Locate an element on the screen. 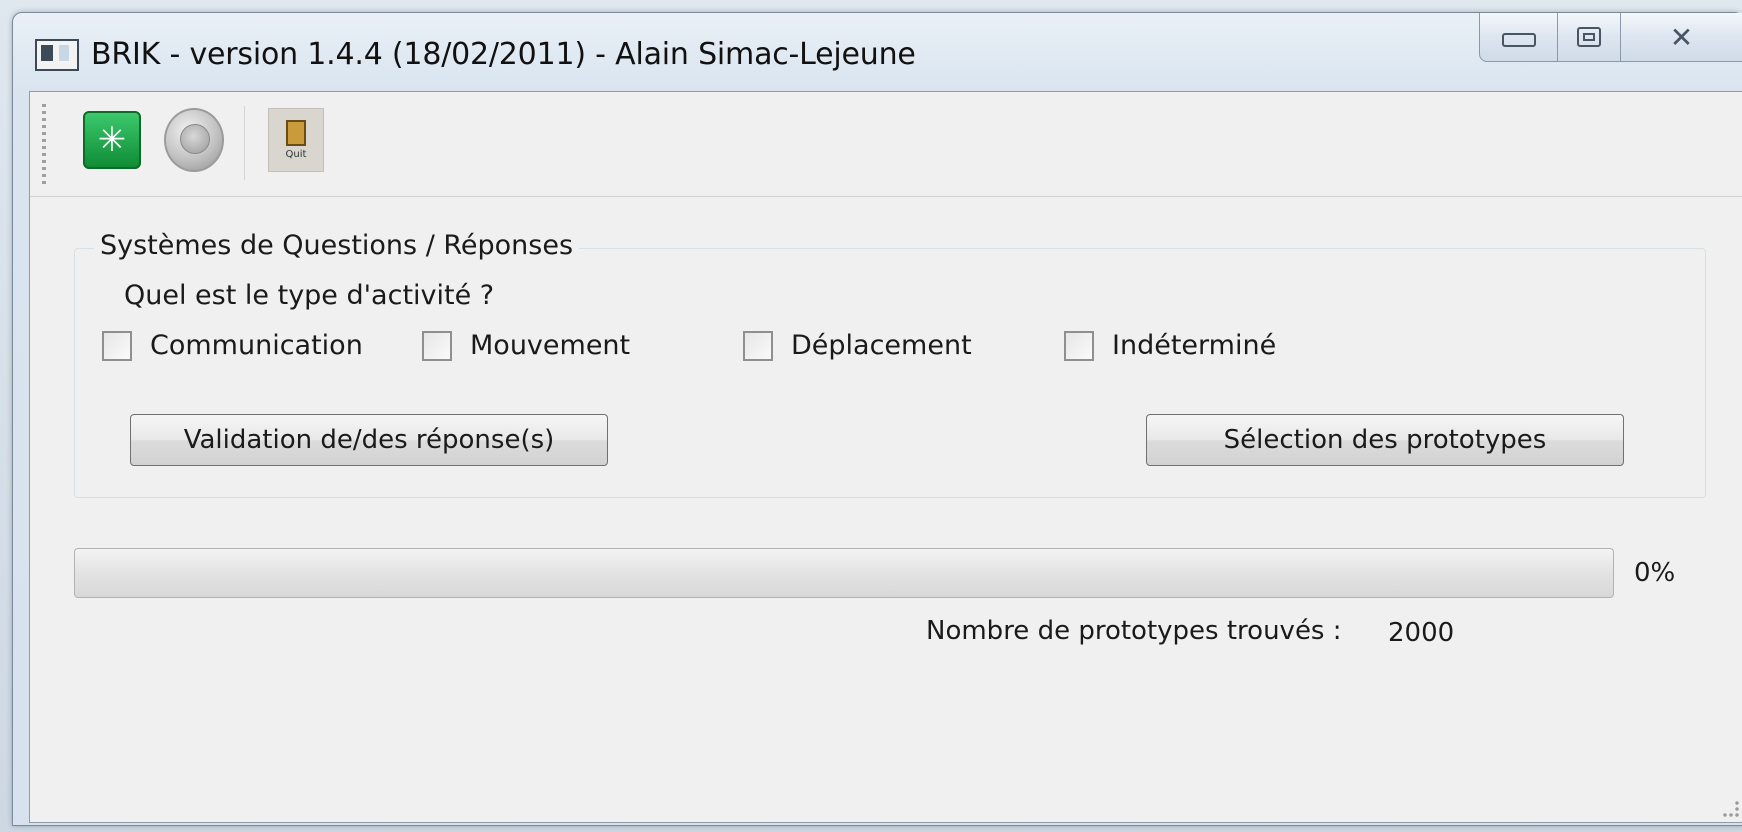 The image size is (1742, 832). app-icon is located at coordinates (57, 55).